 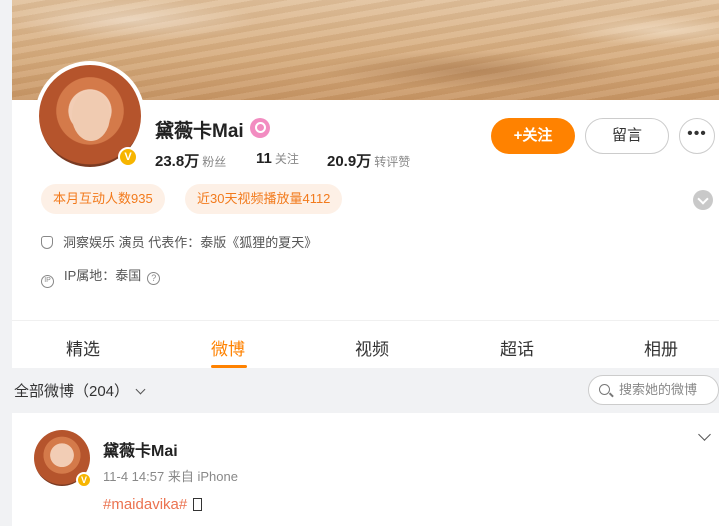 I want to click on stat-following: 11 关注, so click(x=277, y=158).